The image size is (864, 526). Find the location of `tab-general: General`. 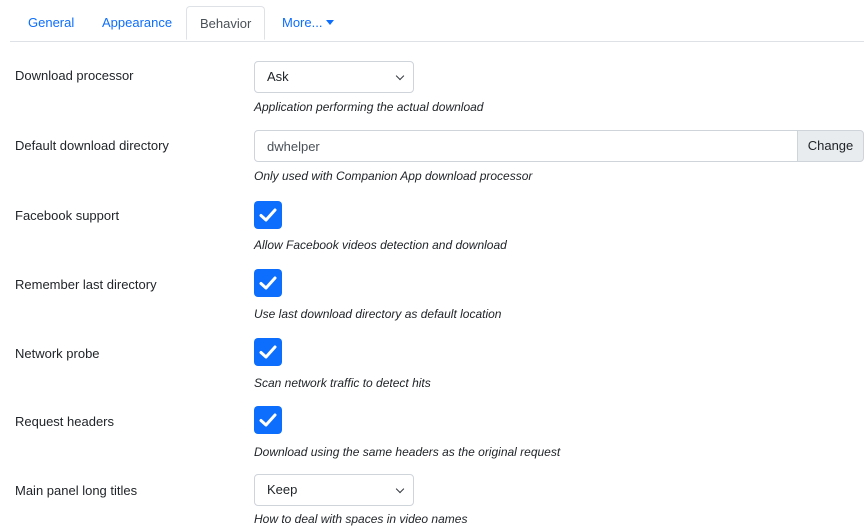

tab-general: General is located at coordinates (51, 23).